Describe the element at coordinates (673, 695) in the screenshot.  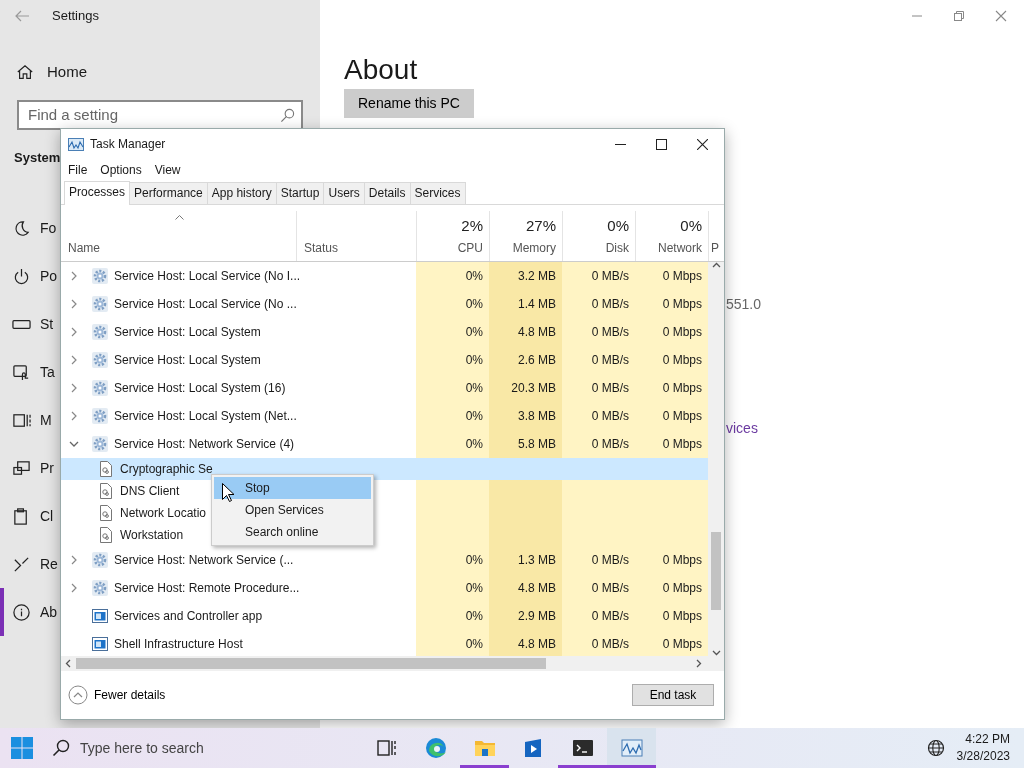
I see `end-task-button: End task` at that location.